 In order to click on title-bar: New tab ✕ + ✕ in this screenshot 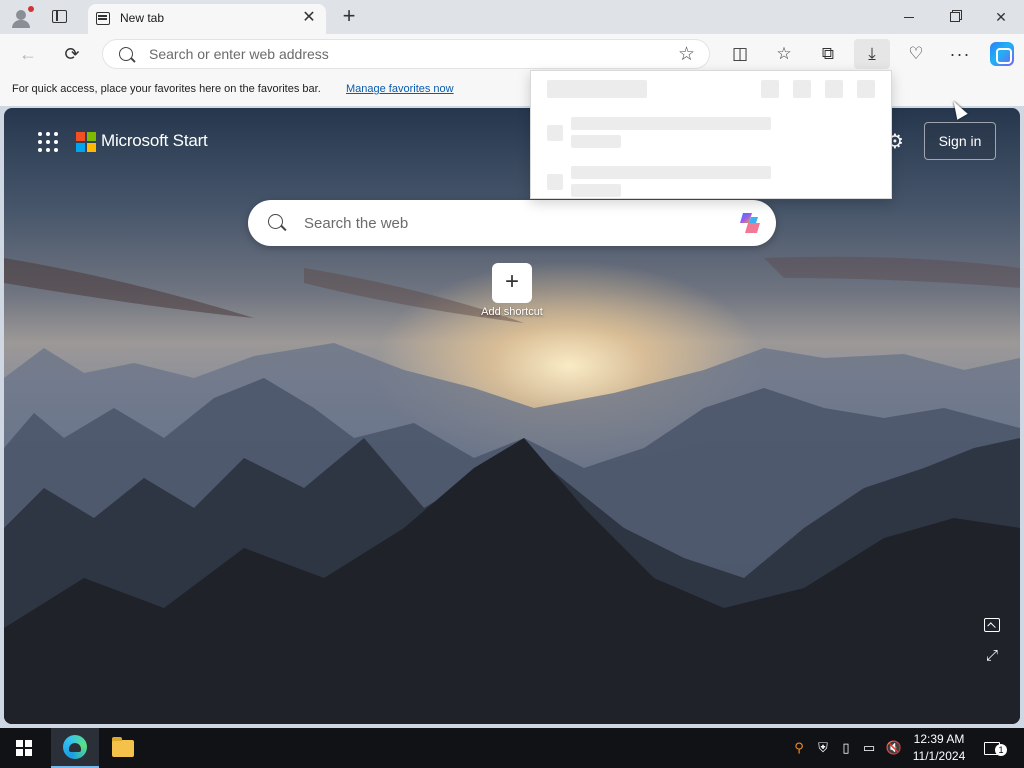, I will do `click(512, 17)`.